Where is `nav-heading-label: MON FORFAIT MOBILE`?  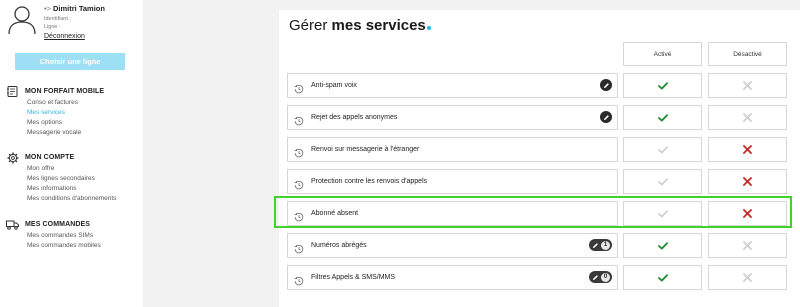
nav-heading-label: MON FORFAIT MOBILE is located at coordinates (65, 91).